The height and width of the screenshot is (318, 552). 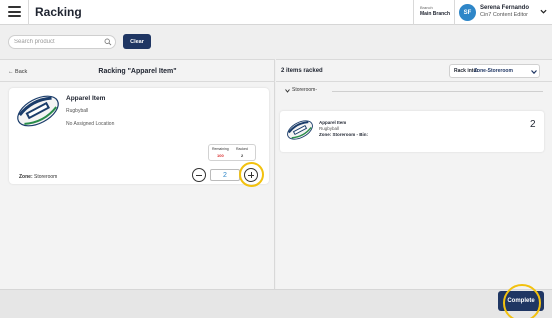 I want to click on branch-name: Main Branch, so click(x=435, y=14).